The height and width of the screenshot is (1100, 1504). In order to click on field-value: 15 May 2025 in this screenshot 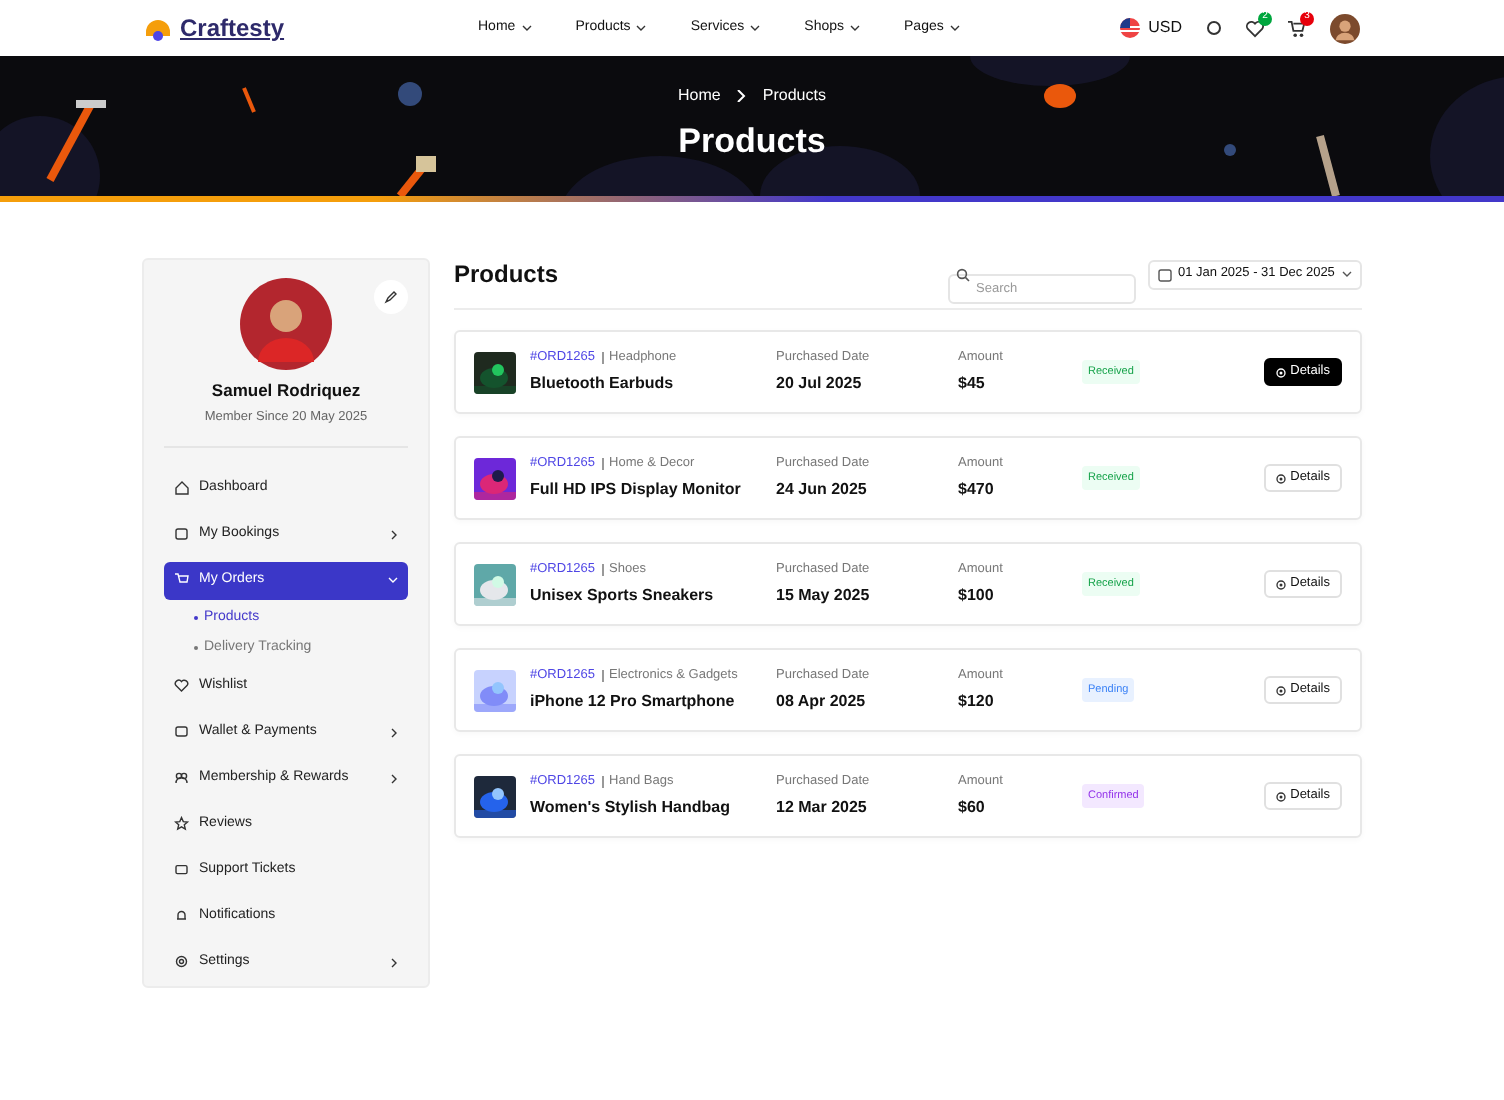, I will do `click(824, 596)`.